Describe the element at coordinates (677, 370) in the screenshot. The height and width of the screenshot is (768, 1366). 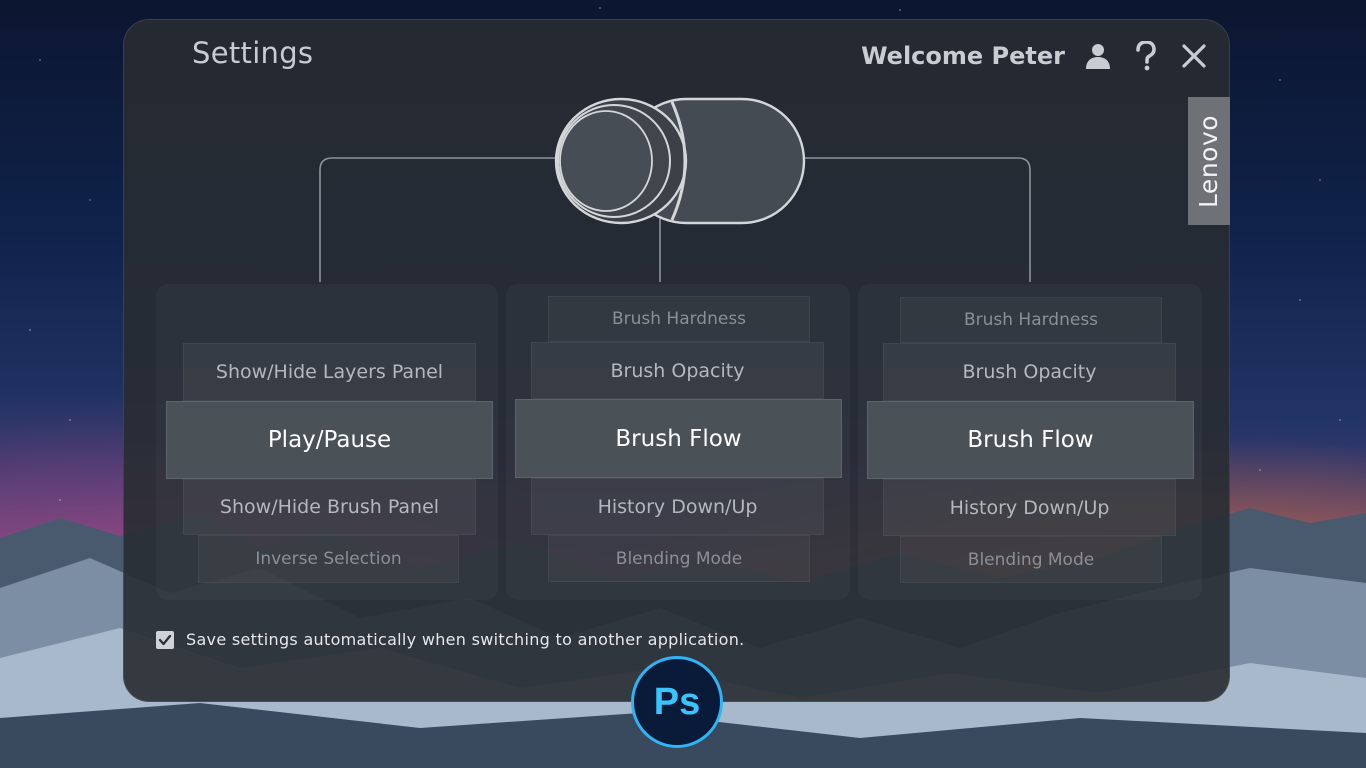
I see `center-option-top-near: Brush Opacity` at that location.